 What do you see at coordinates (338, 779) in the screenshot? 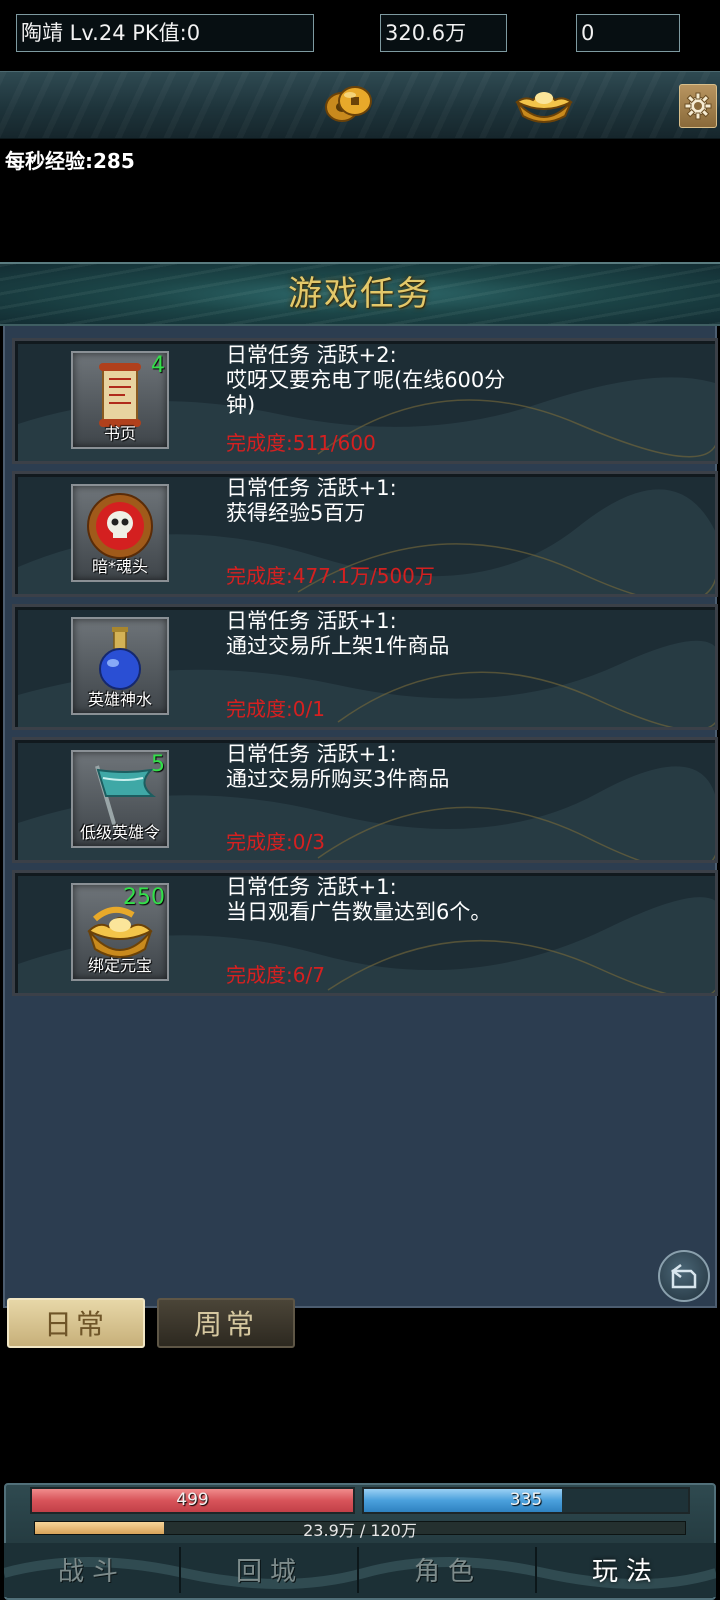
I see `task-detail-line: 通过交易所购买3件商品` at bounding box center [338, 779].